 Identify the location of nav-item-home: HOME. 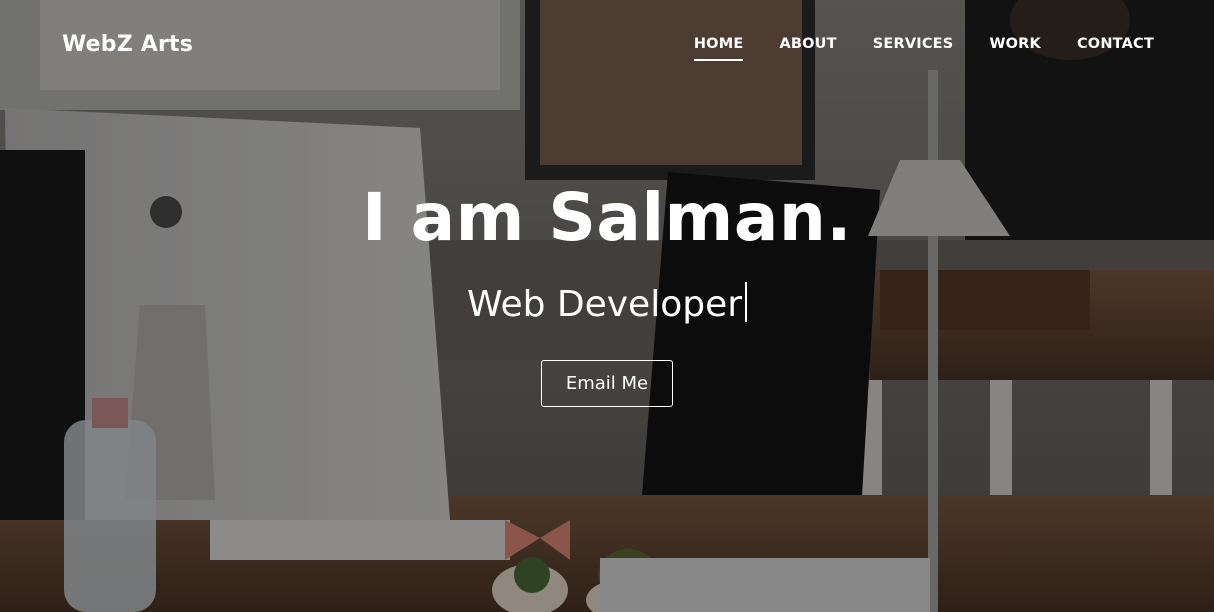
(719, 48).